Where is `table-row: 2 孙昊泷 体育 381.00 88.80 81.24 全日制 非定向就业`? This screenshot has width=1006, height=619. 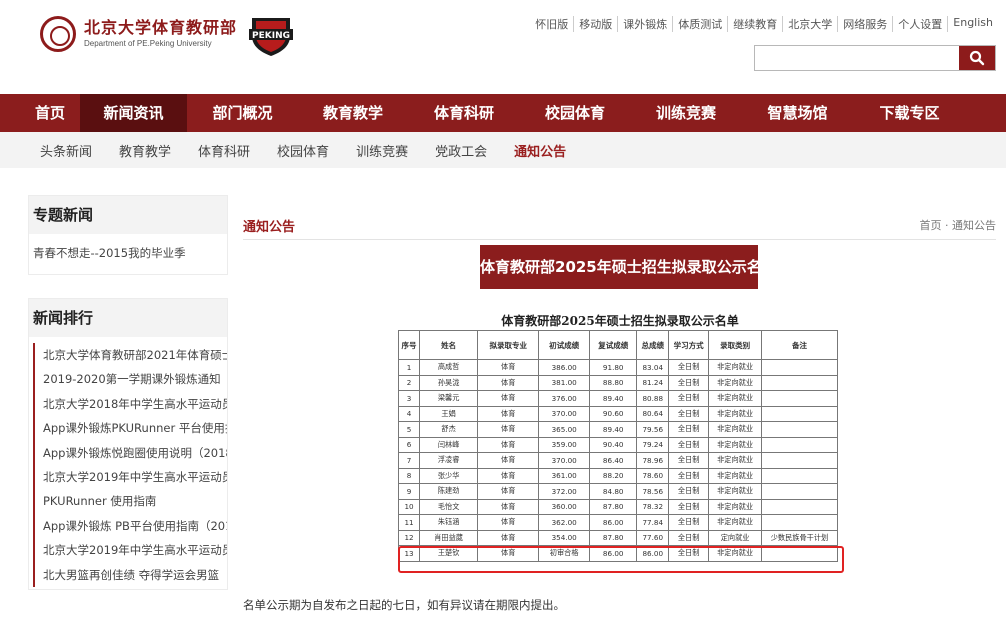
table-row: 2 孙昊泷 体育 381.00 88.80 81.24 全日制 非定向就业 is located at coordinates (618, 382).